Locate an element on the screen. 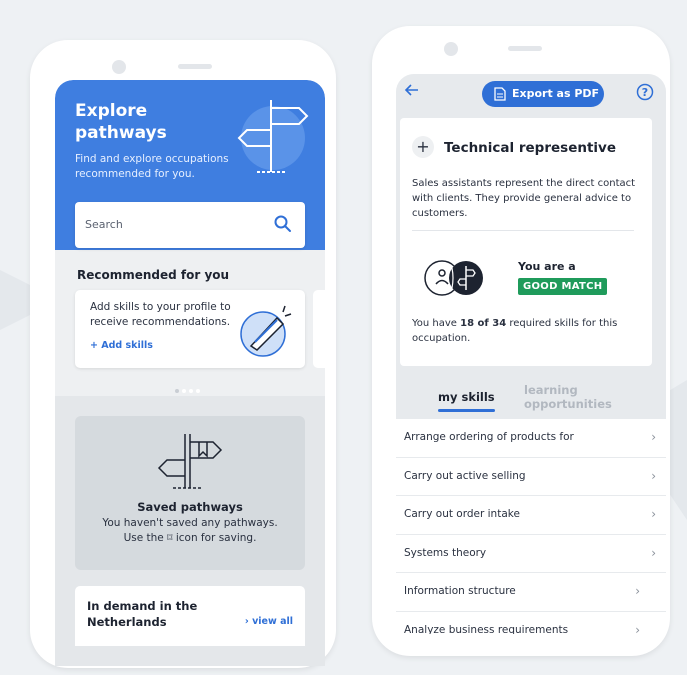  list-item: Analyze business requirements › is located at coordinates (531, 623).